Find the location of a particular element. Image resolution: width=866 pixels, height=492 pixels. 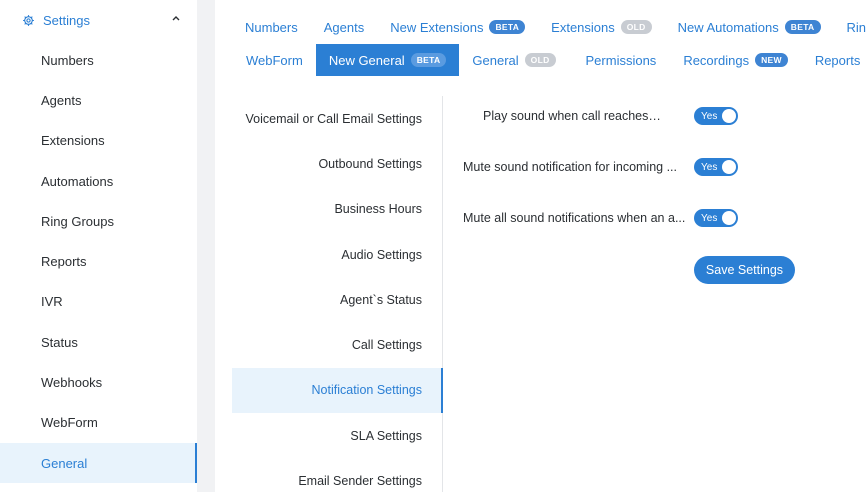

sidebar-item-general: General is located at coordinates (98, 463).